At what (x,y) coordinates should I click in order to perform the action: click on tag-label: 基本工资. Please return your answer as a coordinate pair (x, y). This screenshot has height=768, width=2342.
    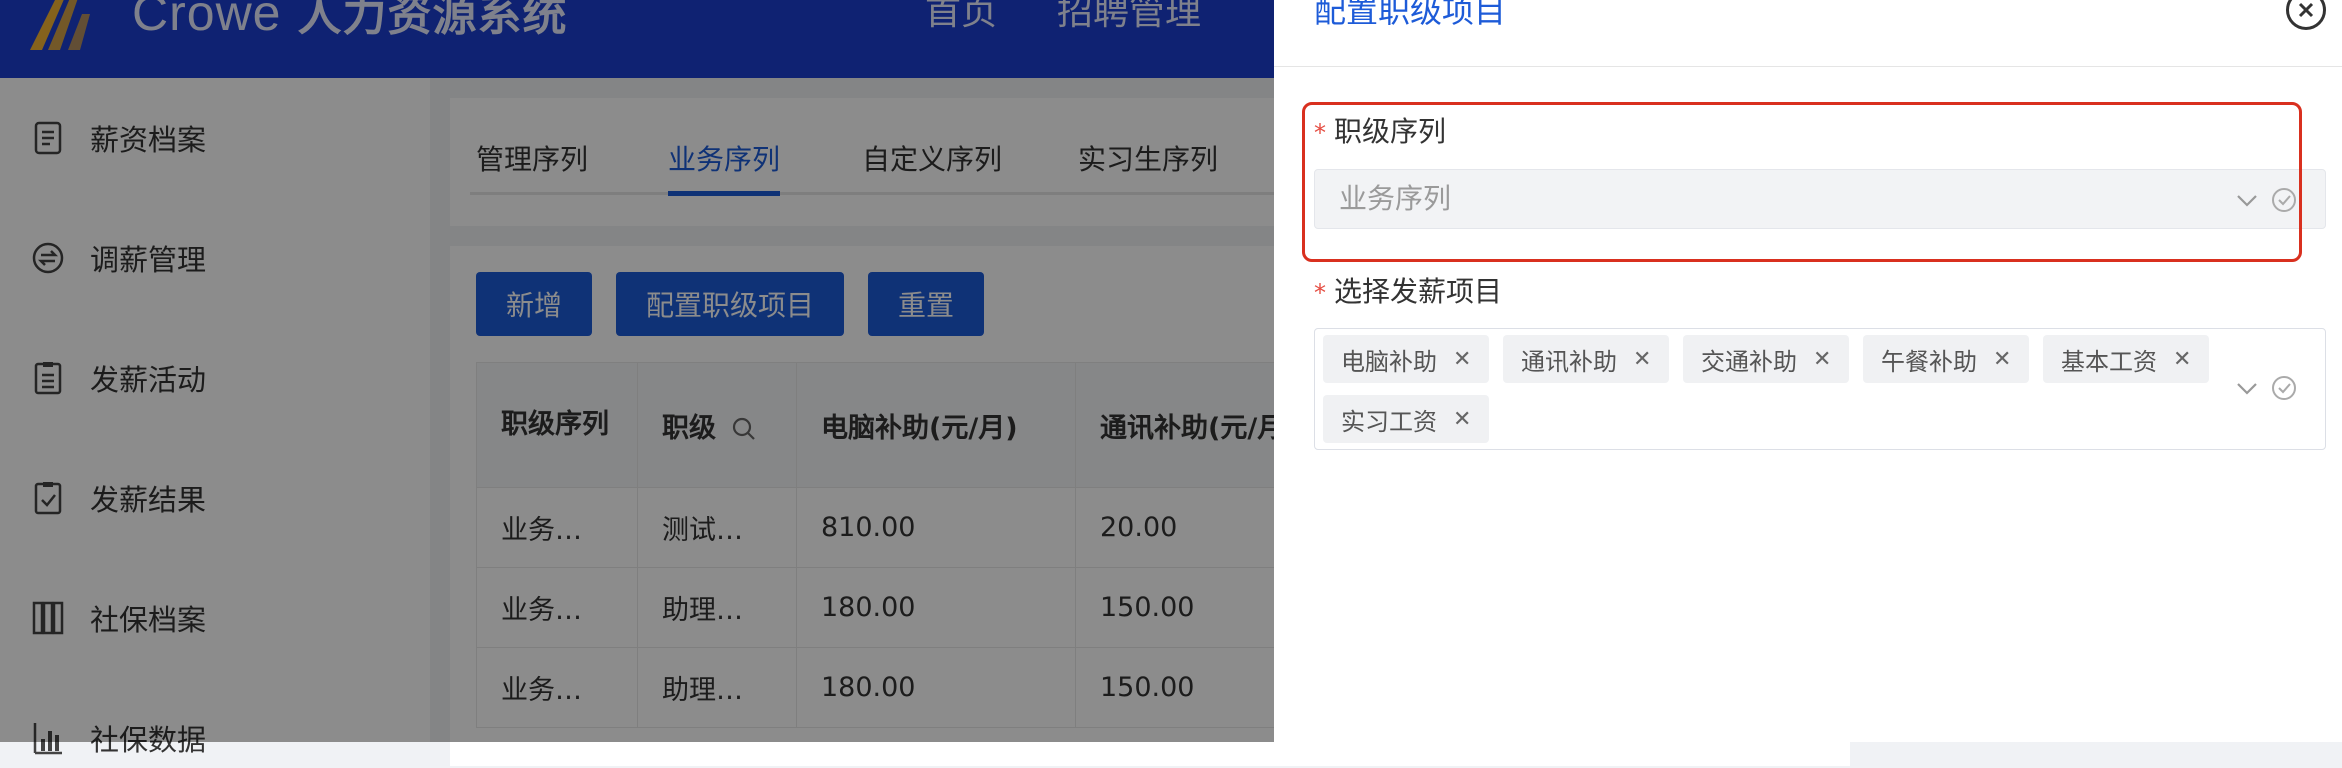
    Looking at the image, I should click on (2109, 361).